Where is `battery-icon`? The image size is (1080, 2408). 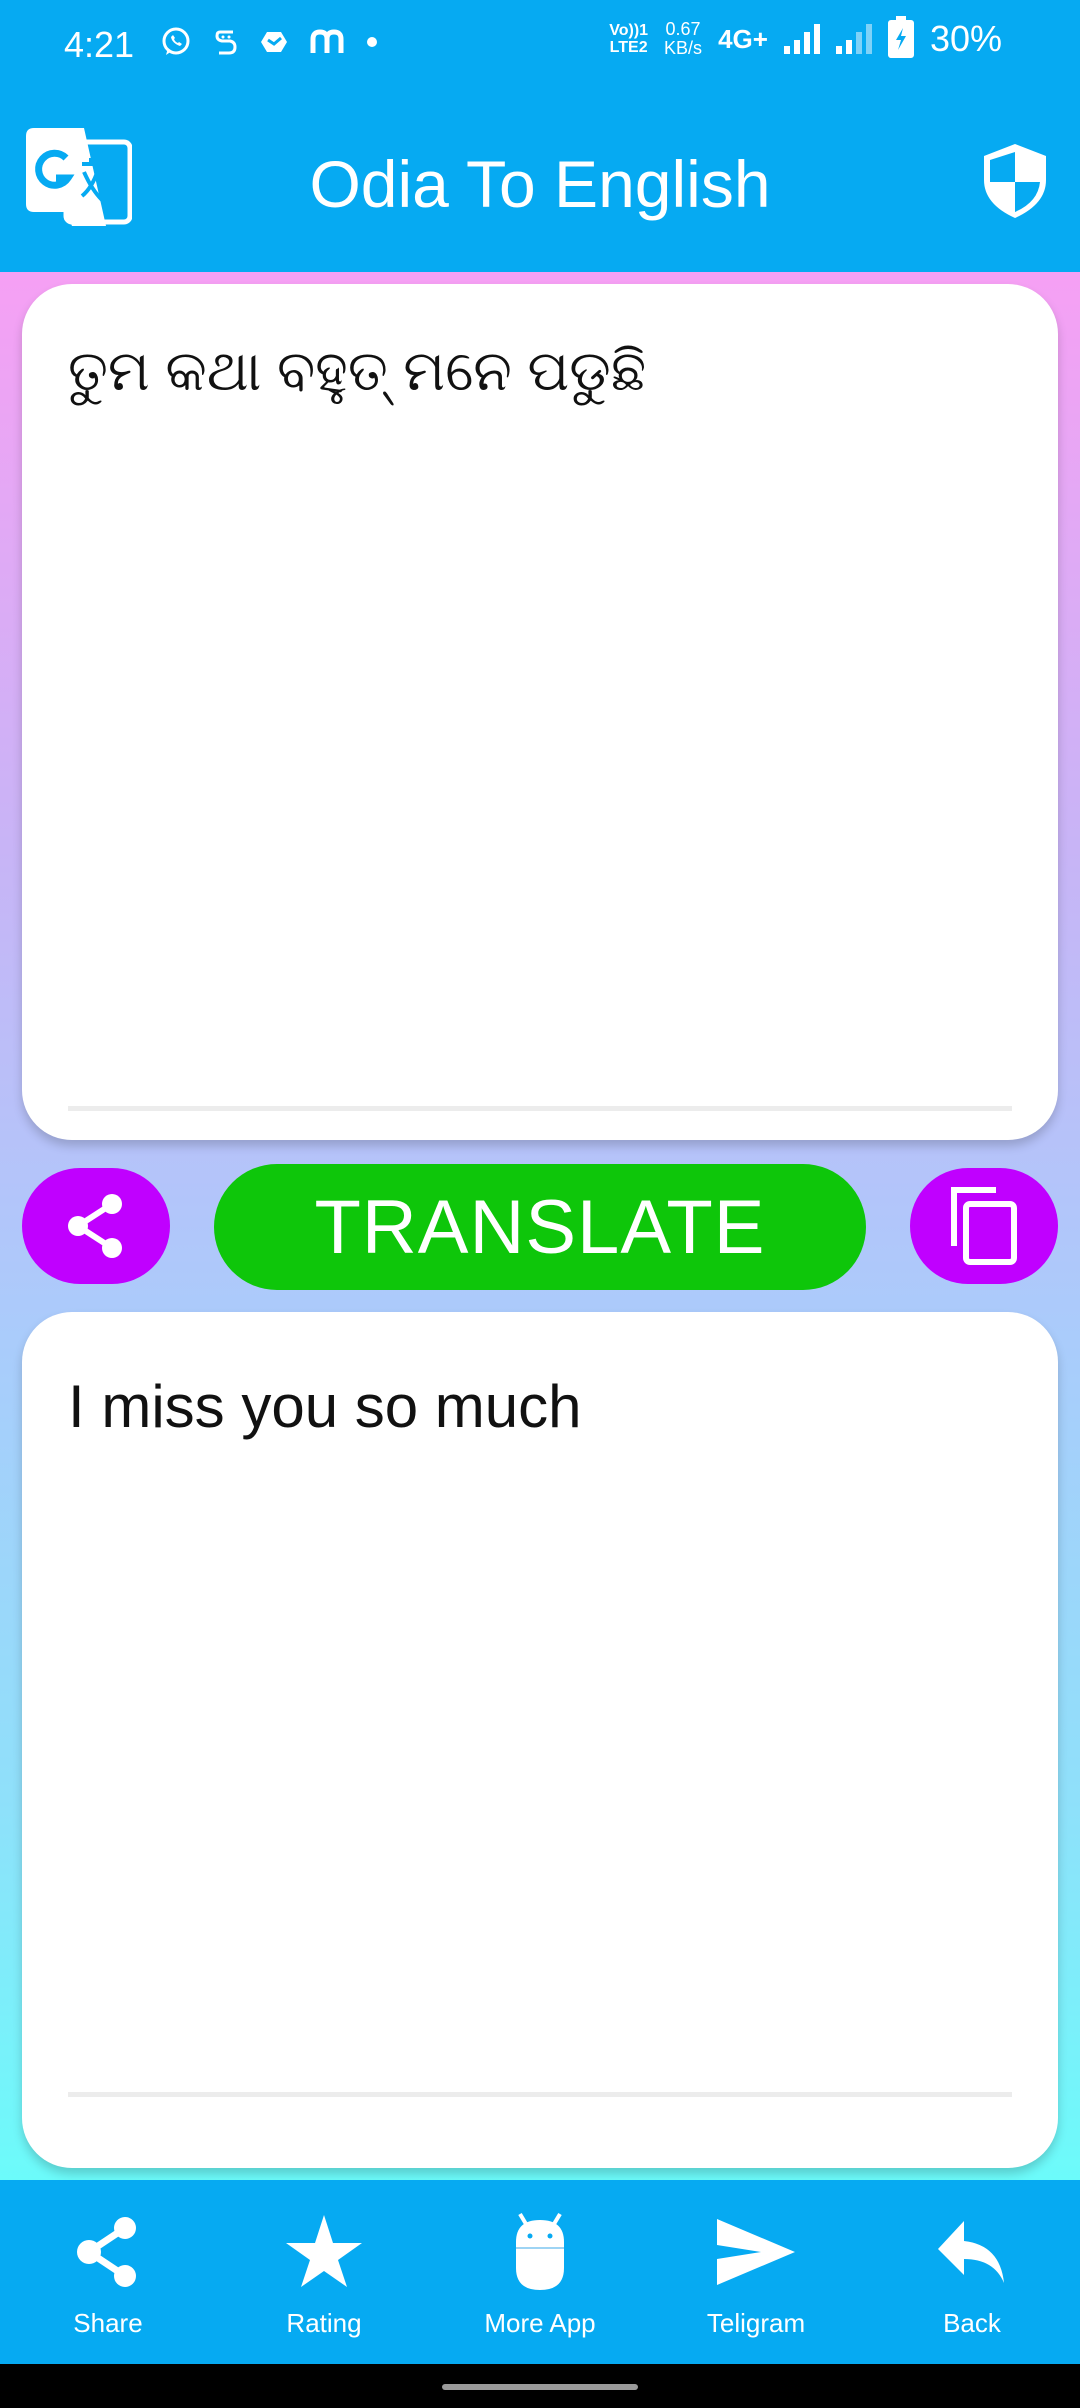
battery-icon is located at coordinates (900, 37).